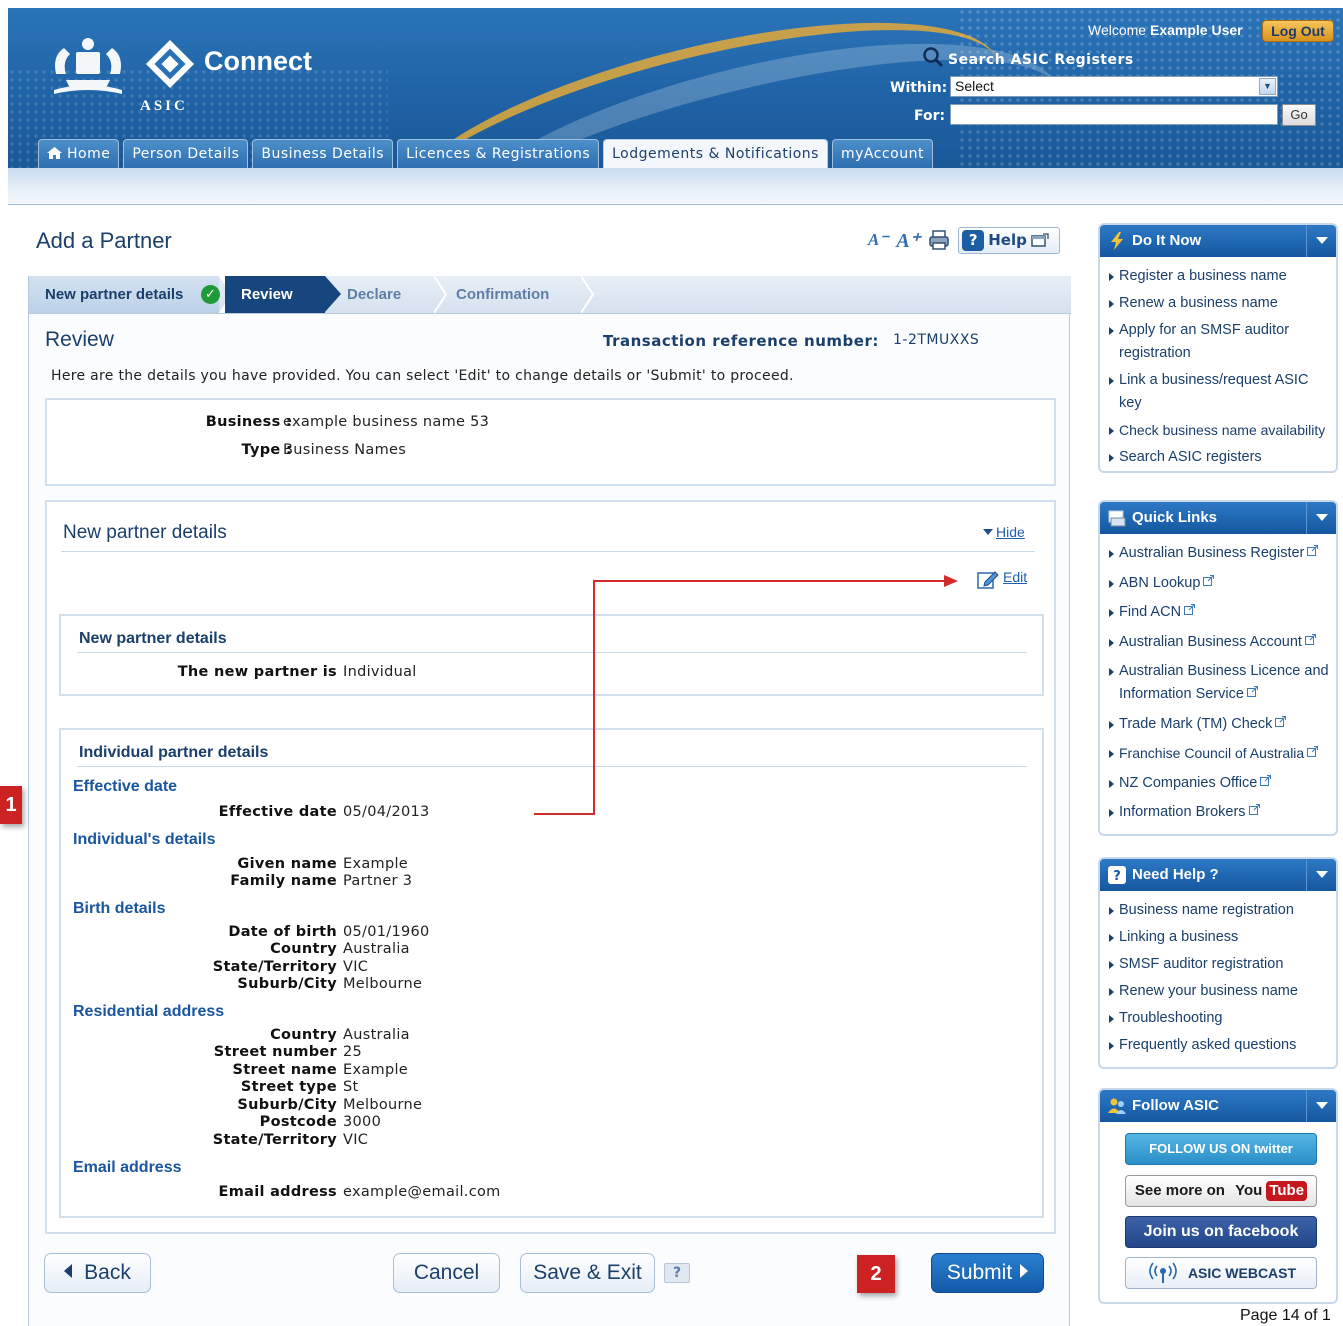 Image resolution: width=1343 pixels, height=1326 pixels. Describe the element at coordinates (1150, 612) in the screenshot. I see `list-item-label: Find ACN` at that location.